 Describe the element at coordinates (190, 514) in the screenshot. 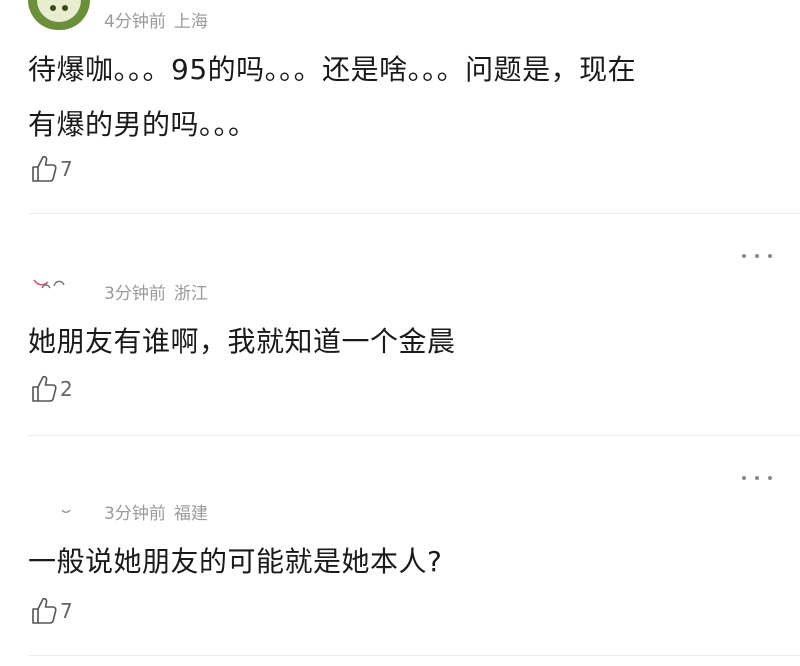

I see `comment-location: 福建` at that location.